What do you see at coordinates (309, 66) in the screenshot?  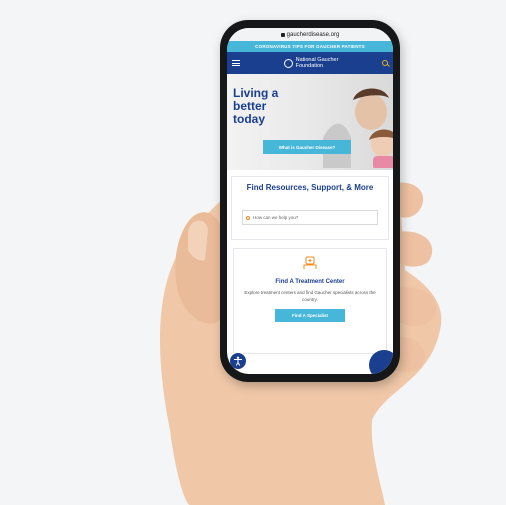 I see `brand-name-line2: Foundation` at bounding box center [309, 66].